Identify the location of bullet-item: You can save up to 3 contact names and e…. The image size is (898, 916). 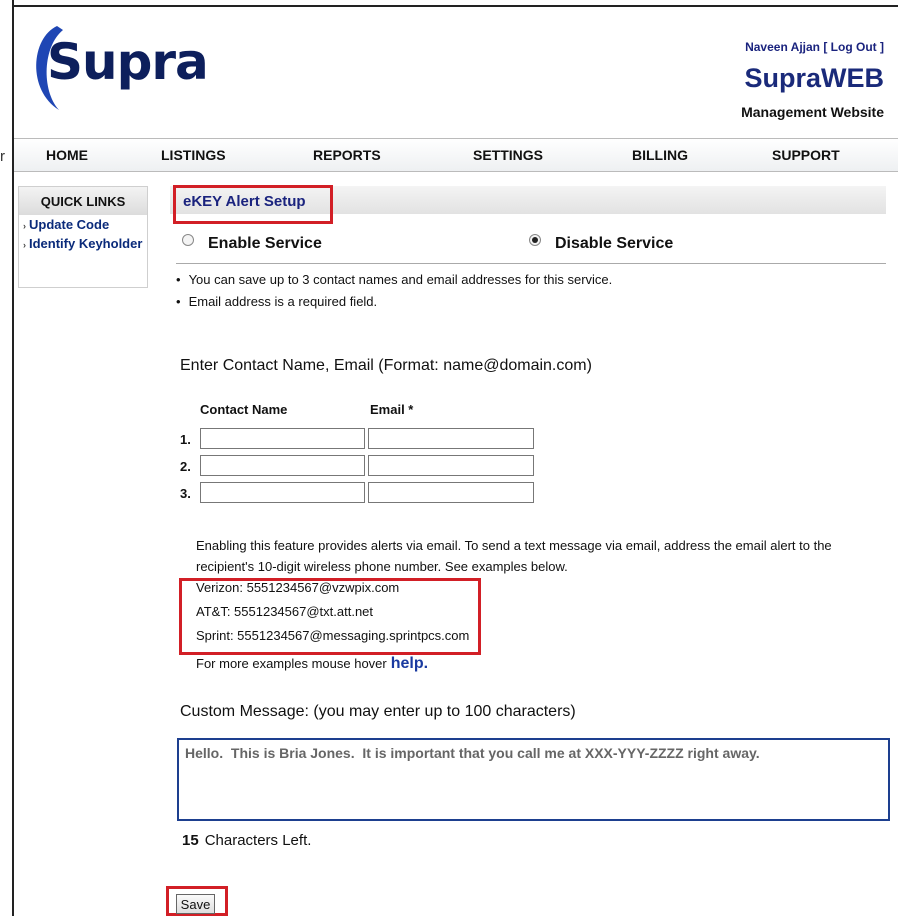
(394, 279).